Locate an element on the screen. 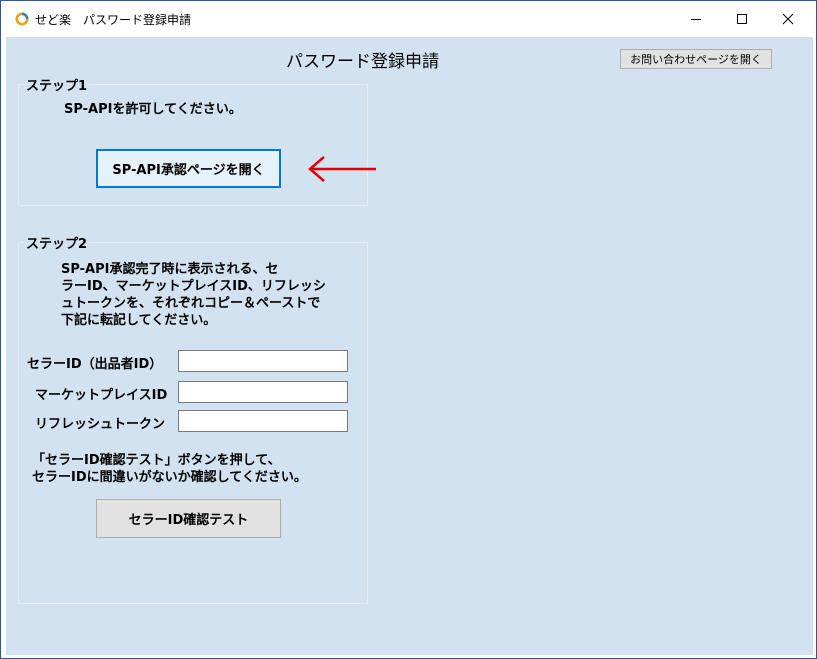 This screenshot has height=659, width=817. seller-id-input is located at coordinates (263, 361).